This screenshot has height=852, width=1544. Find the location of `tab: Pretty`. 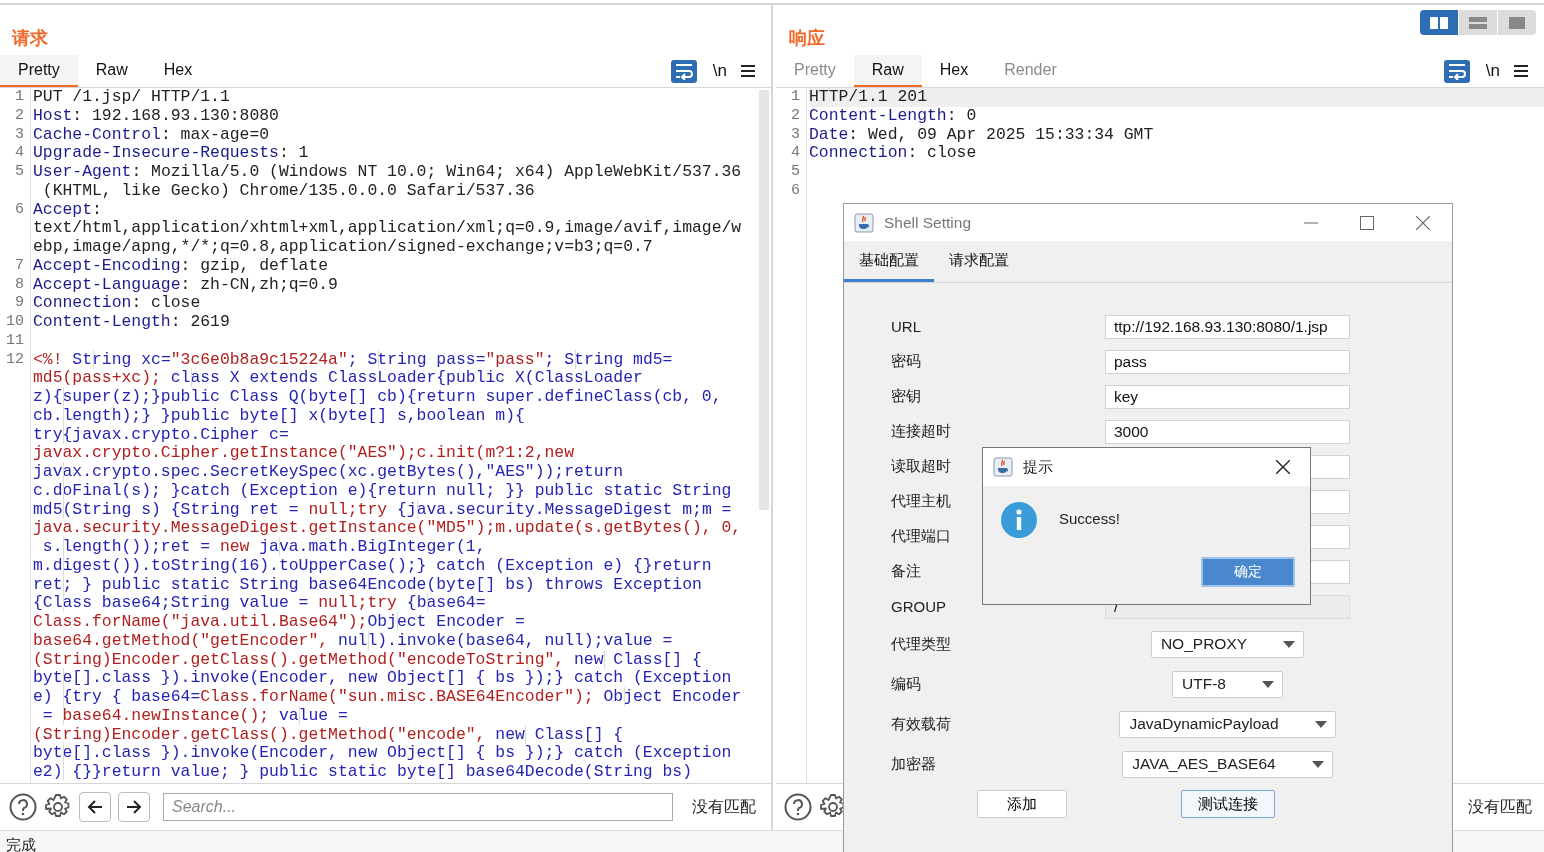

tab: Pretty is located at coordinates (39, 71).